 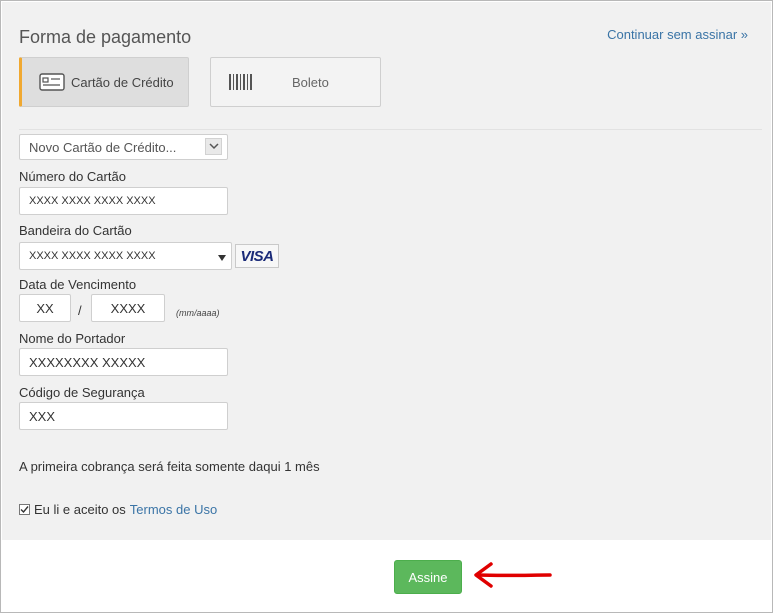 What do you see at coordinates (75, 230) in the screenshot?
I see `card-brand-label: Bandeira do Cartão` at bounding box center [75, 230].